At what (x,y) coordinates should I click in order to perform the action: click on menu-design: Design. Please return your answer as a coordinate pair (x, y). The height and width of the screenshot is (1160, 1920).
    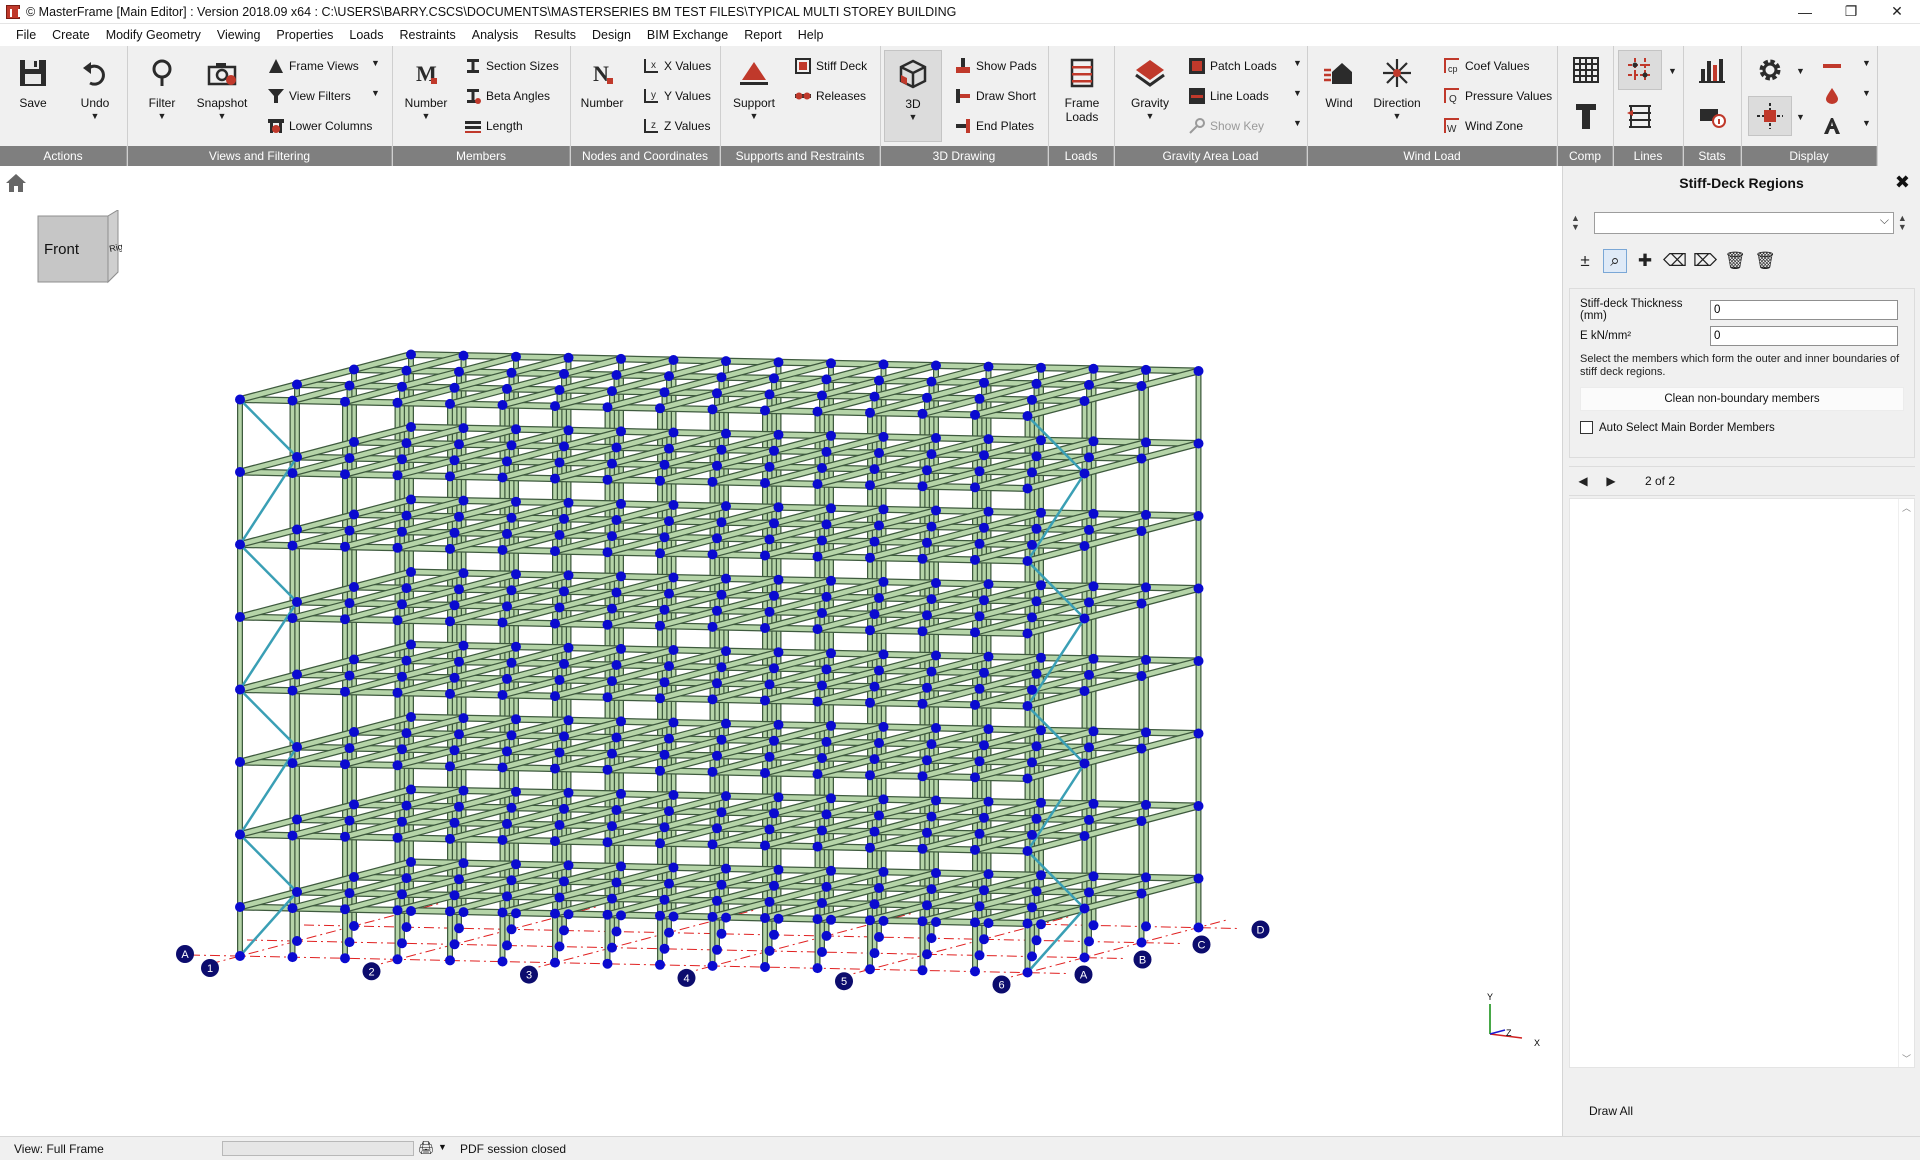
    Looking at the image, I should click on (611, 35).